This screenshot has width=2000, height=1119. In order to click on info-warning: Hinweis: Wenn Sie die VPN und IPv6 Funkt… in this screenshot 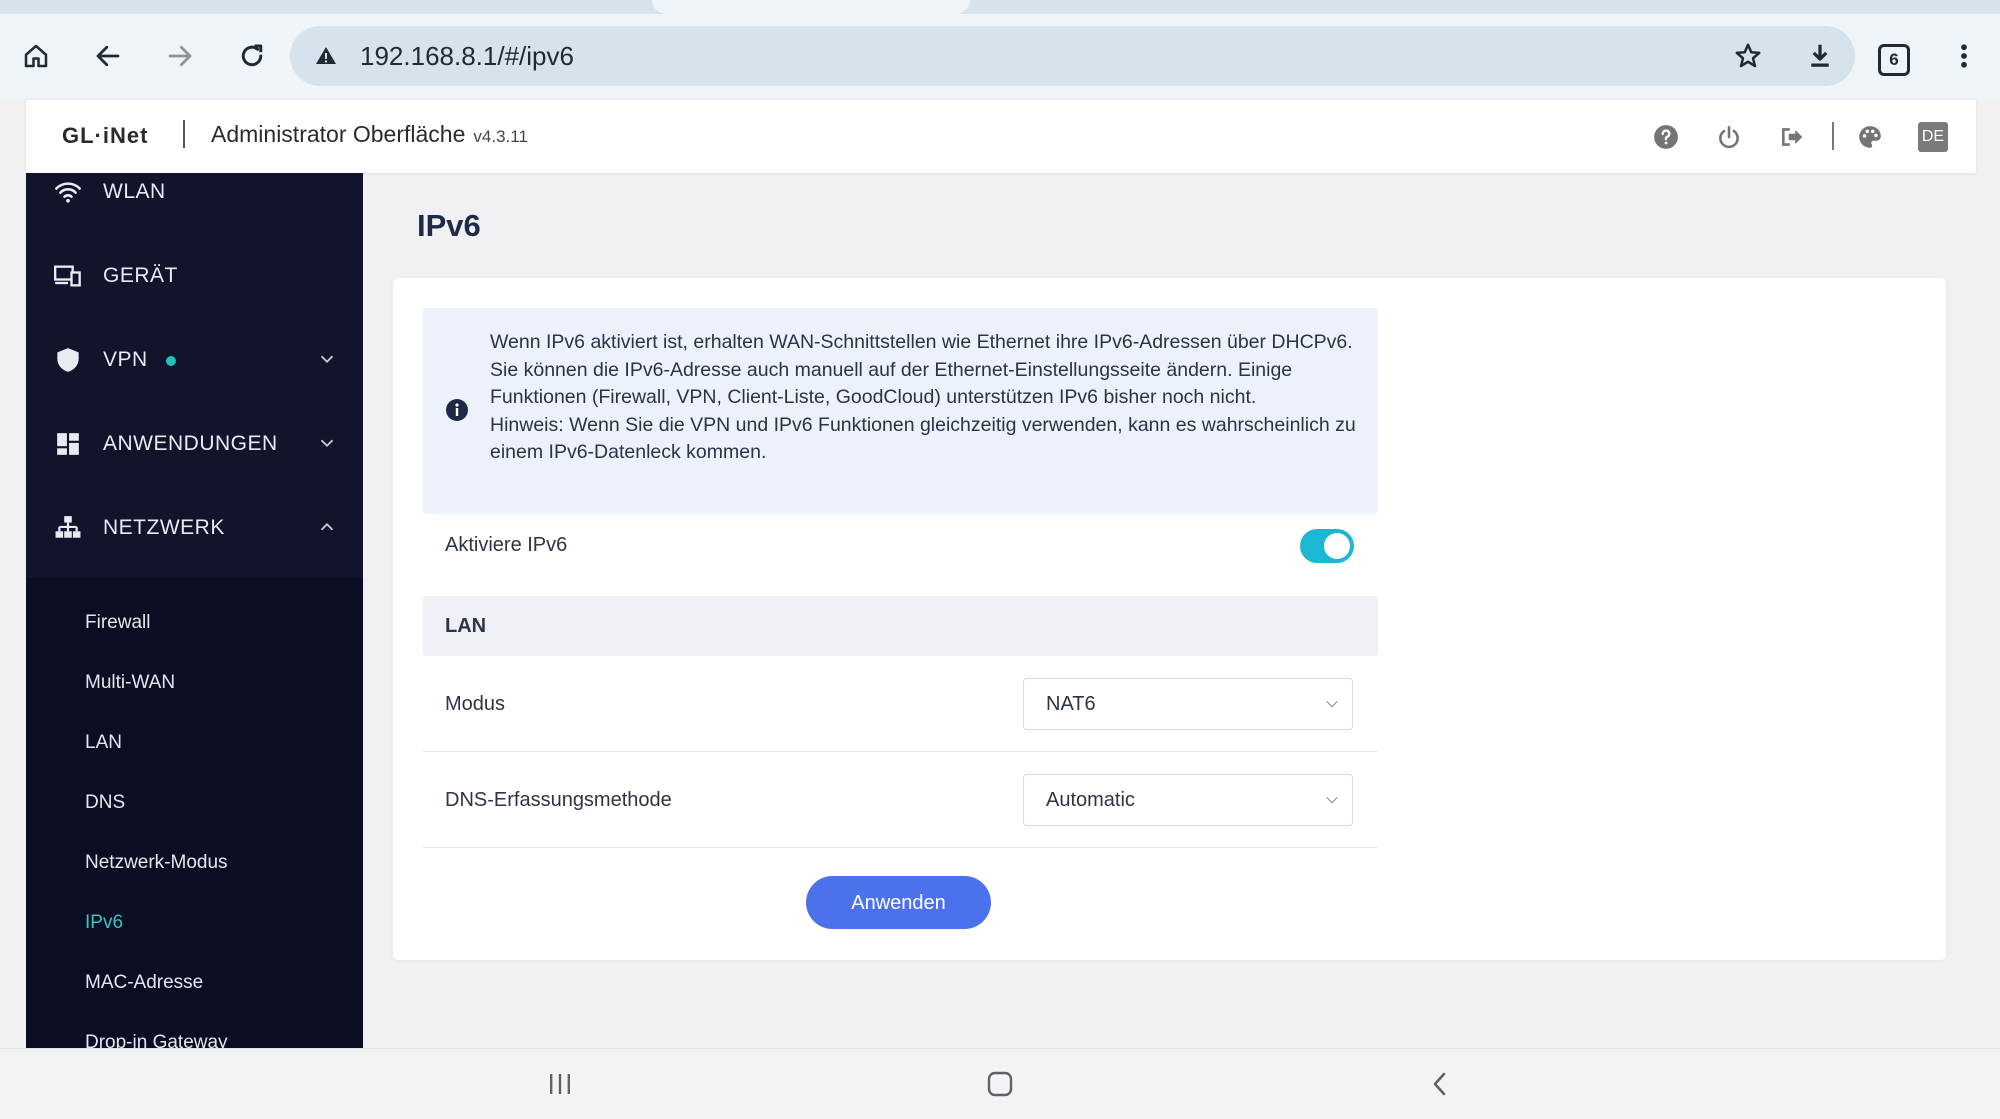, I will do `click(923, 438)`.